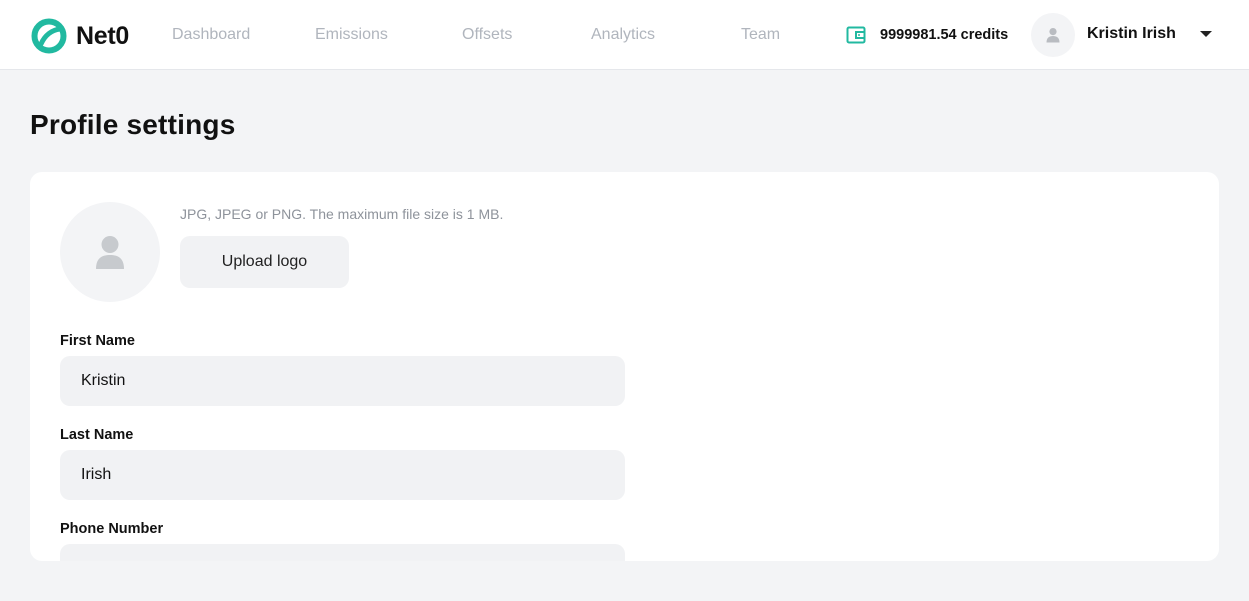 This screenshot has width=1249, height=601. Describe the element at coordinates (133, 124) in the screenshot. I see `page-title: Profile settings` at that location.